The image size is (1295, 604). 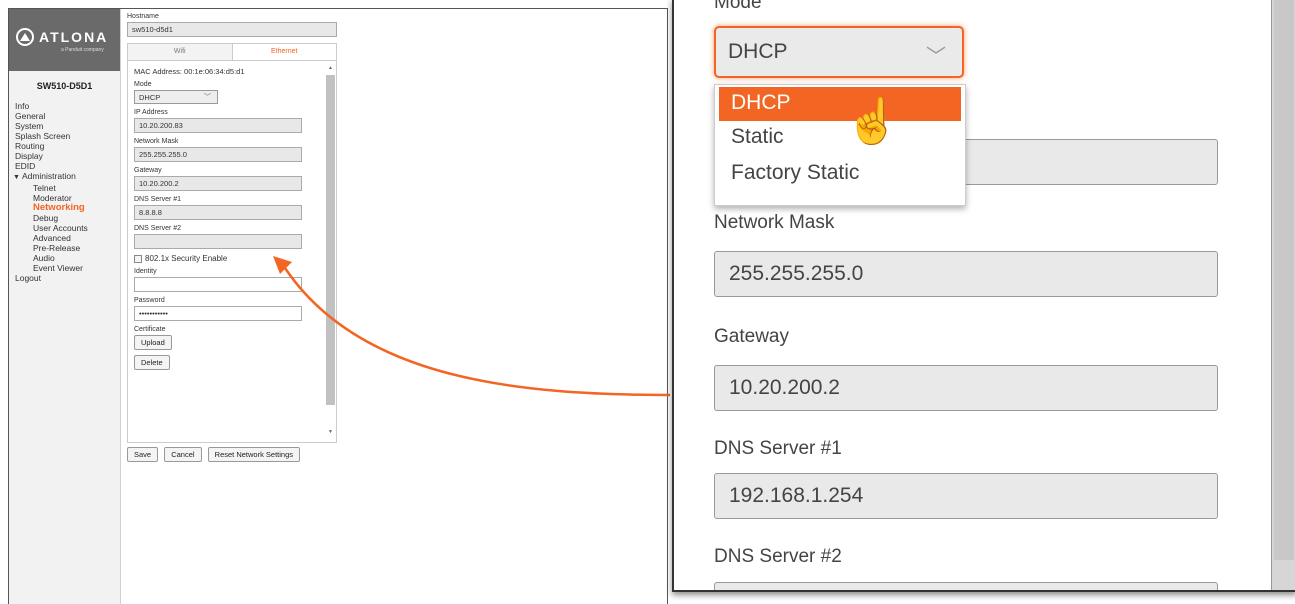 I want to click on zoom-gateway-label: Gateway, so click(x=751, y=336).